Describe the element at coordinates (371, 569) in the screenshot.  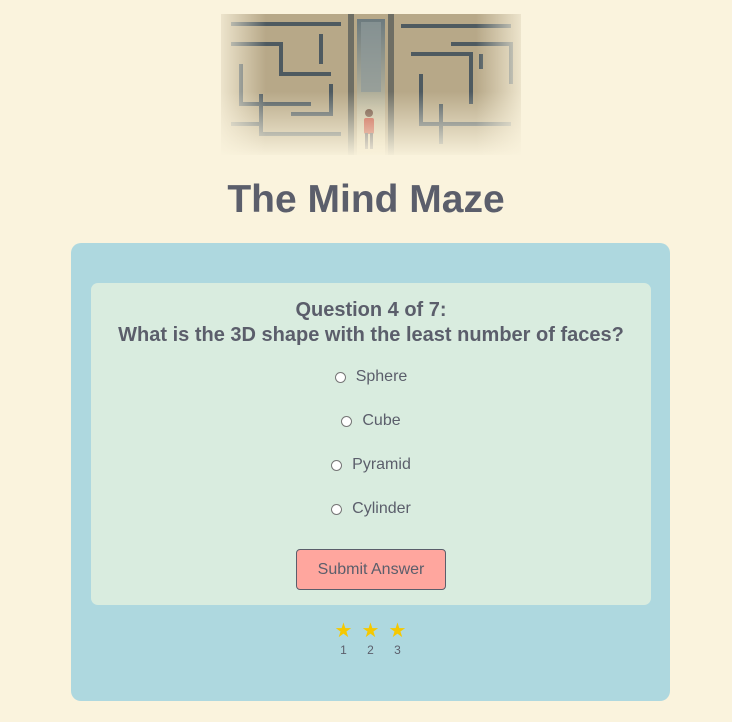
I see `submit-answer-button: Submit Answer` at that location.